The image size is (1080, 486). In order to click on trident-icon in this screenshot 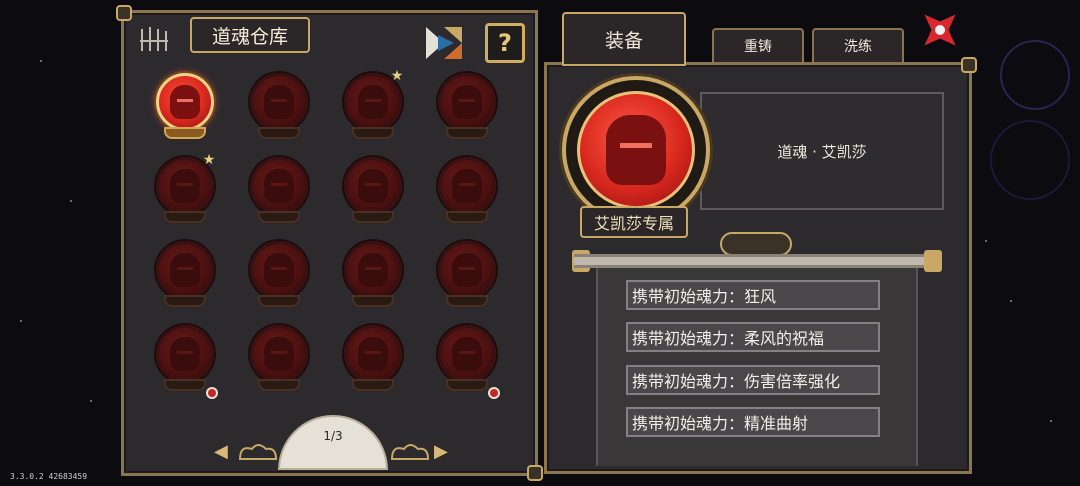, I will do `click(154, 39)`.